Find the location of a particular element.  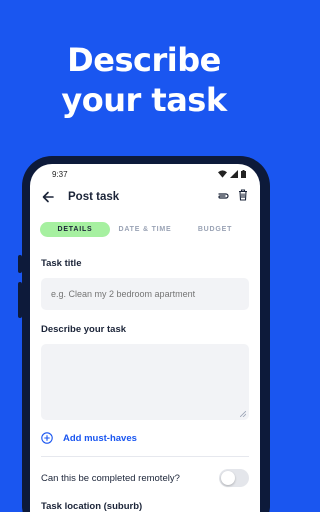

task-location-label: Task location (suburb) is located at coordinates (92, 506).